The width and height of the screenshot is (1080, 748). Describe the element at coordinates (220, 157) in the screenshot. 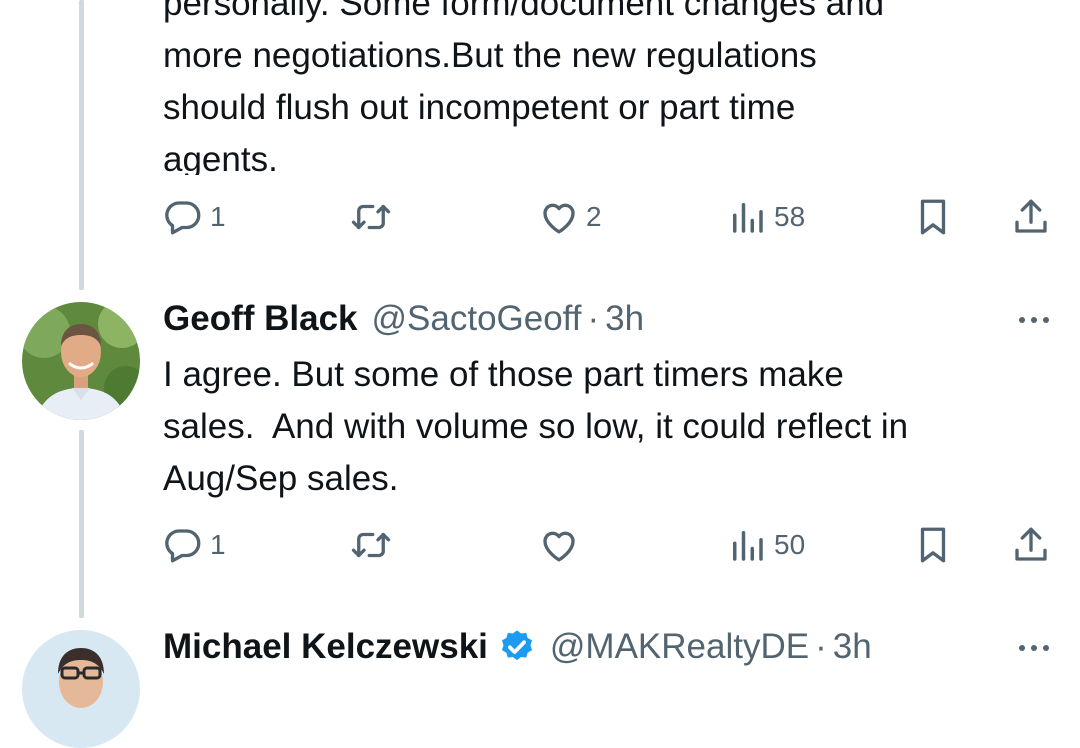

I see `tweet-text-line: agents.` at that location.